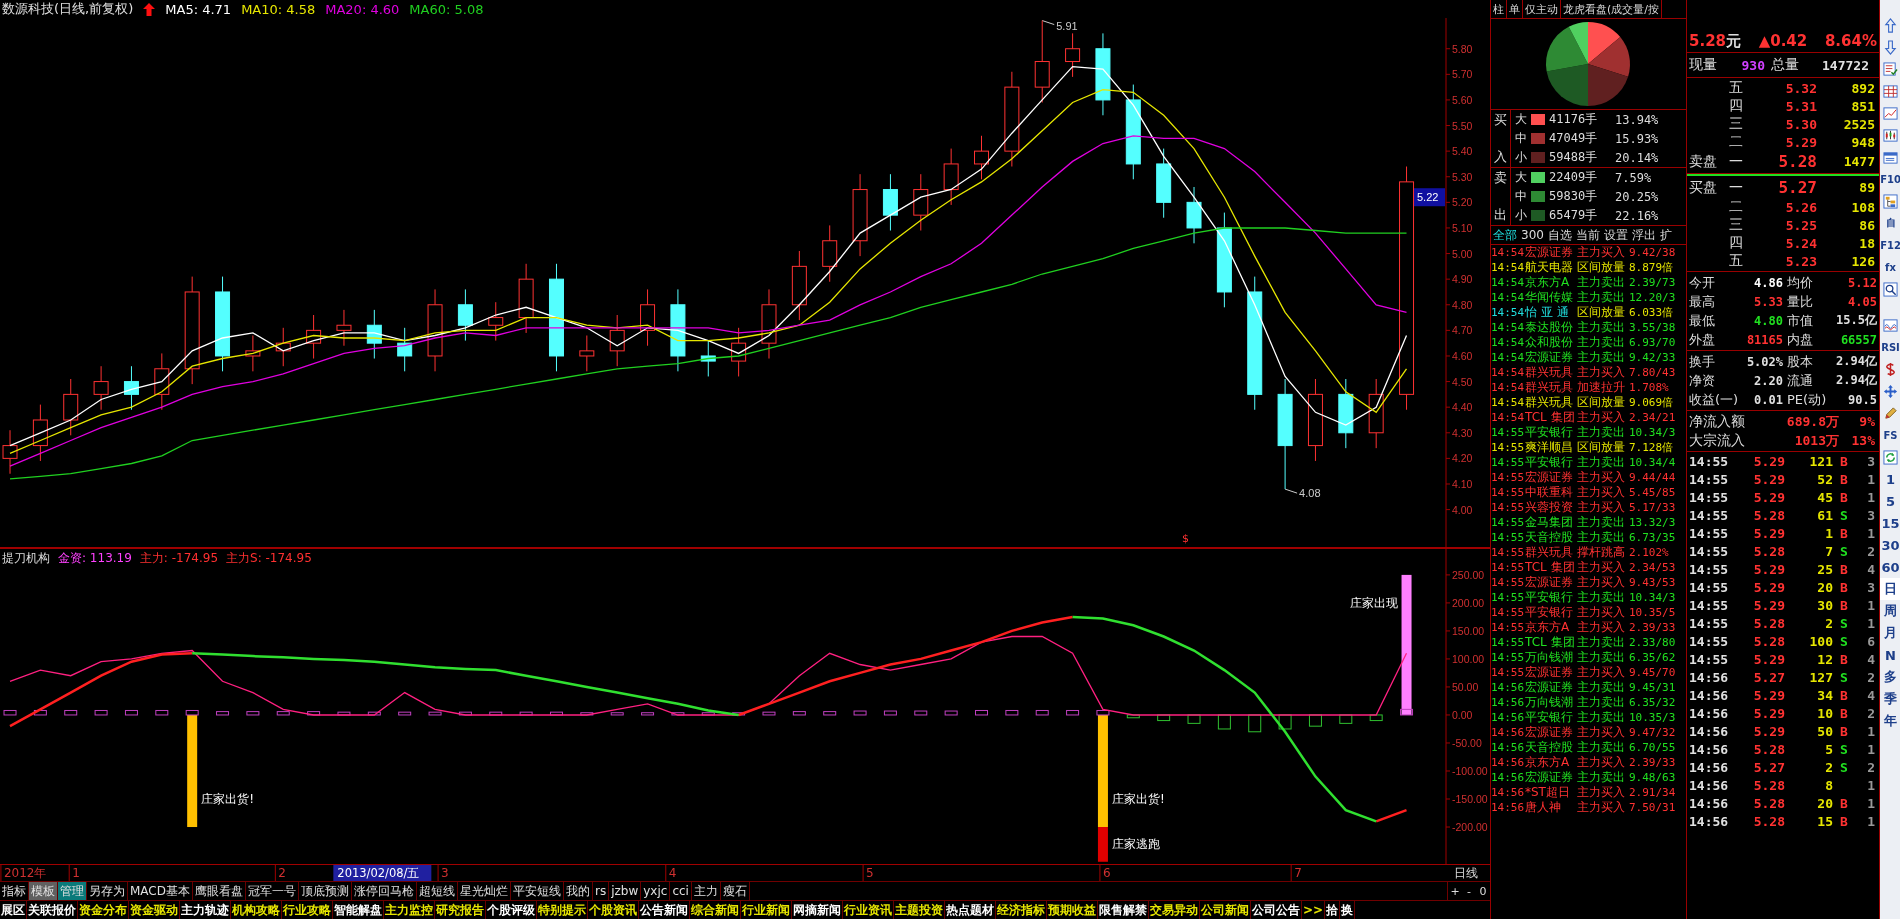 The width and height of the screenshot is (1900, 919). Describe the element at coordinates (43, 891) in the screenshot. I see `template-tab: 模板` at that location.